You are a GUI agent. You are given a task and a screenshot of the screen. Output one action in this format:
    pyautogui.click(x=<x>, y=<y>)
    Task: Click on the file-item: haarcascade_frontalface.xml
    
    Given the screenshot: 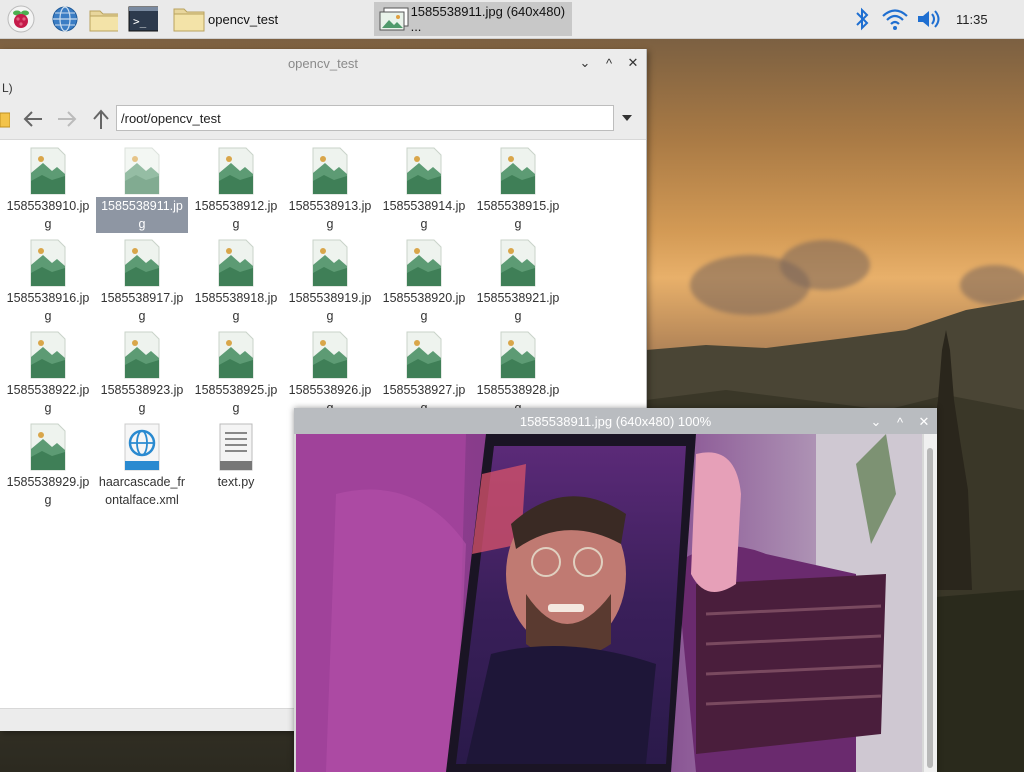 What is the action you would take?
    pyautogui.click(x=142, y=466)
    